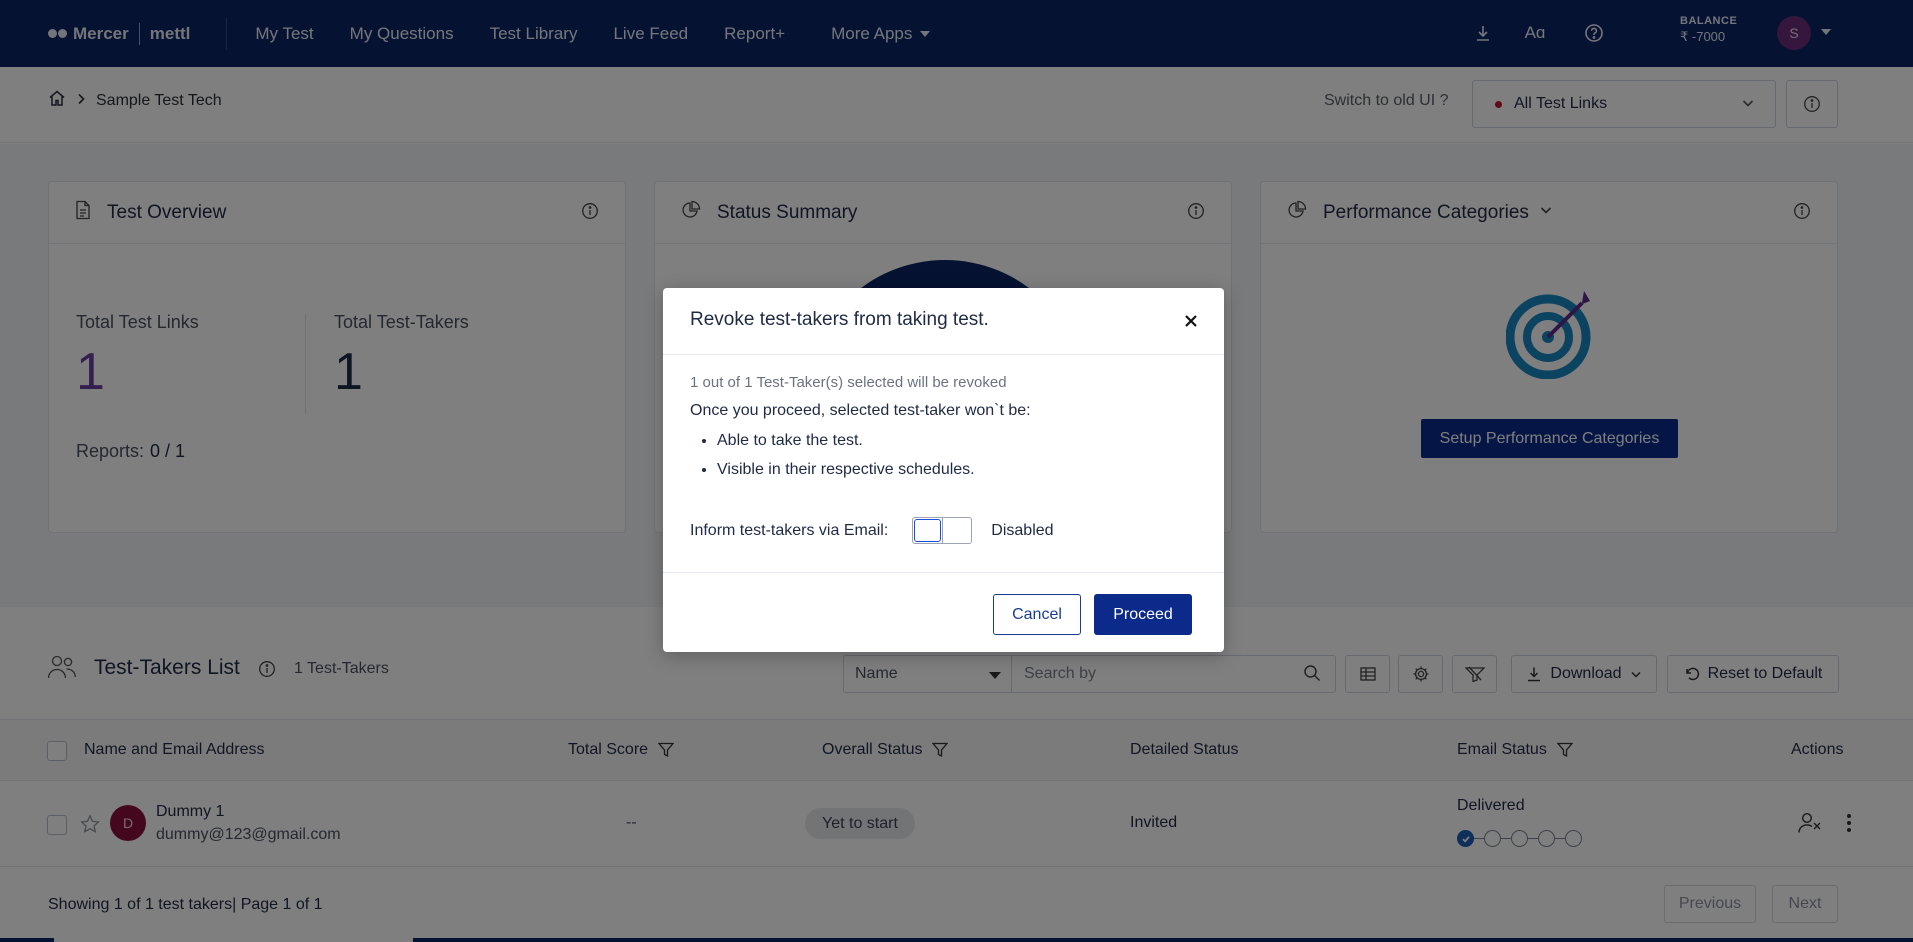  Describe the element at coordinates (943, 612) in the screenshot. I see `modal-footer: Cancel Proceed` at that location.